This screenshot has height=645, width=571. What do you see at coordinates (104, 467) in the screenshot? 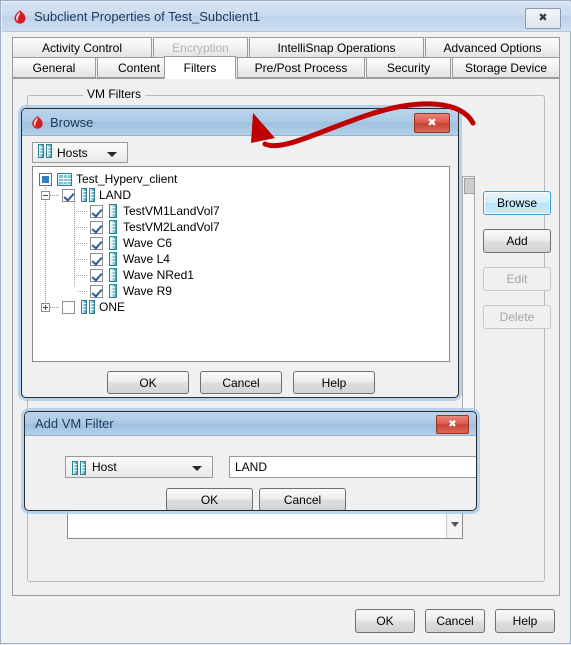
I see `add-vm-filter-type-value: Host` at bounding box center [104, 467].